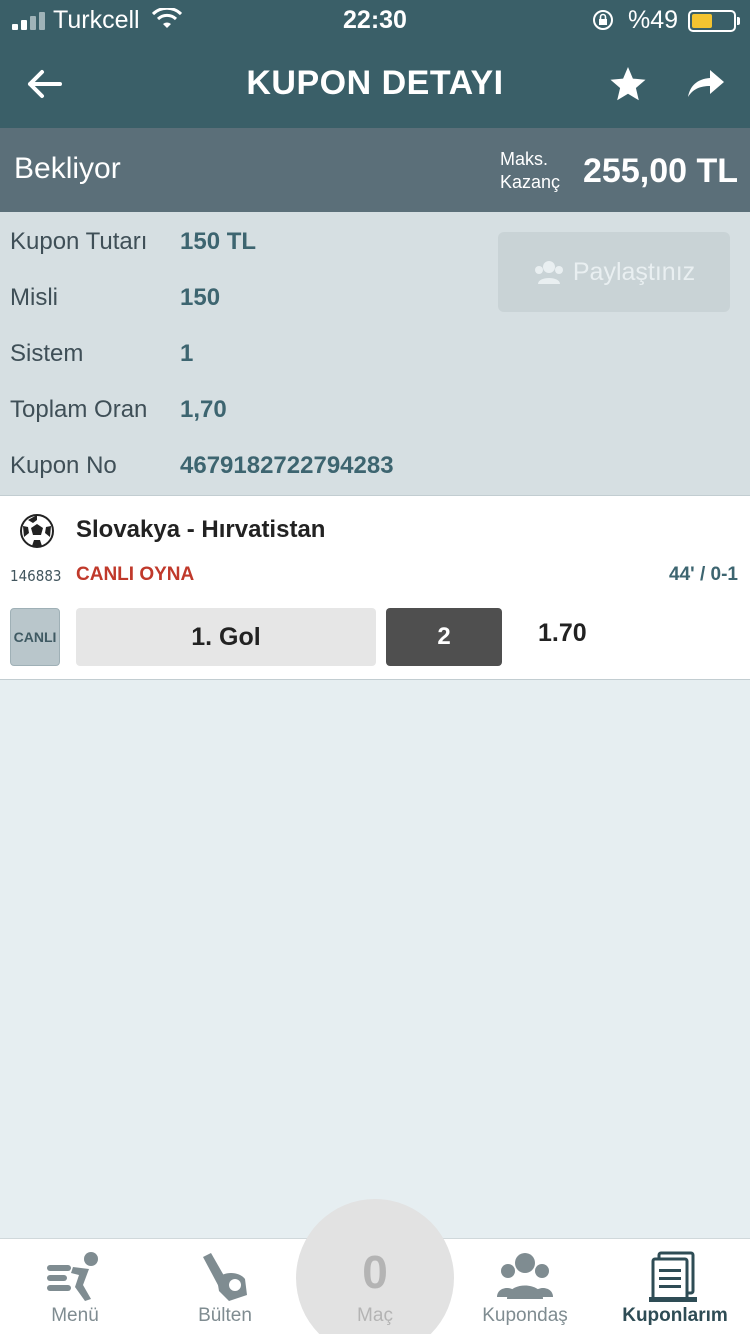 Image resolution: width=750 pixels, height=1334 pixels. I want to click on star-icon, so click(628, 84).